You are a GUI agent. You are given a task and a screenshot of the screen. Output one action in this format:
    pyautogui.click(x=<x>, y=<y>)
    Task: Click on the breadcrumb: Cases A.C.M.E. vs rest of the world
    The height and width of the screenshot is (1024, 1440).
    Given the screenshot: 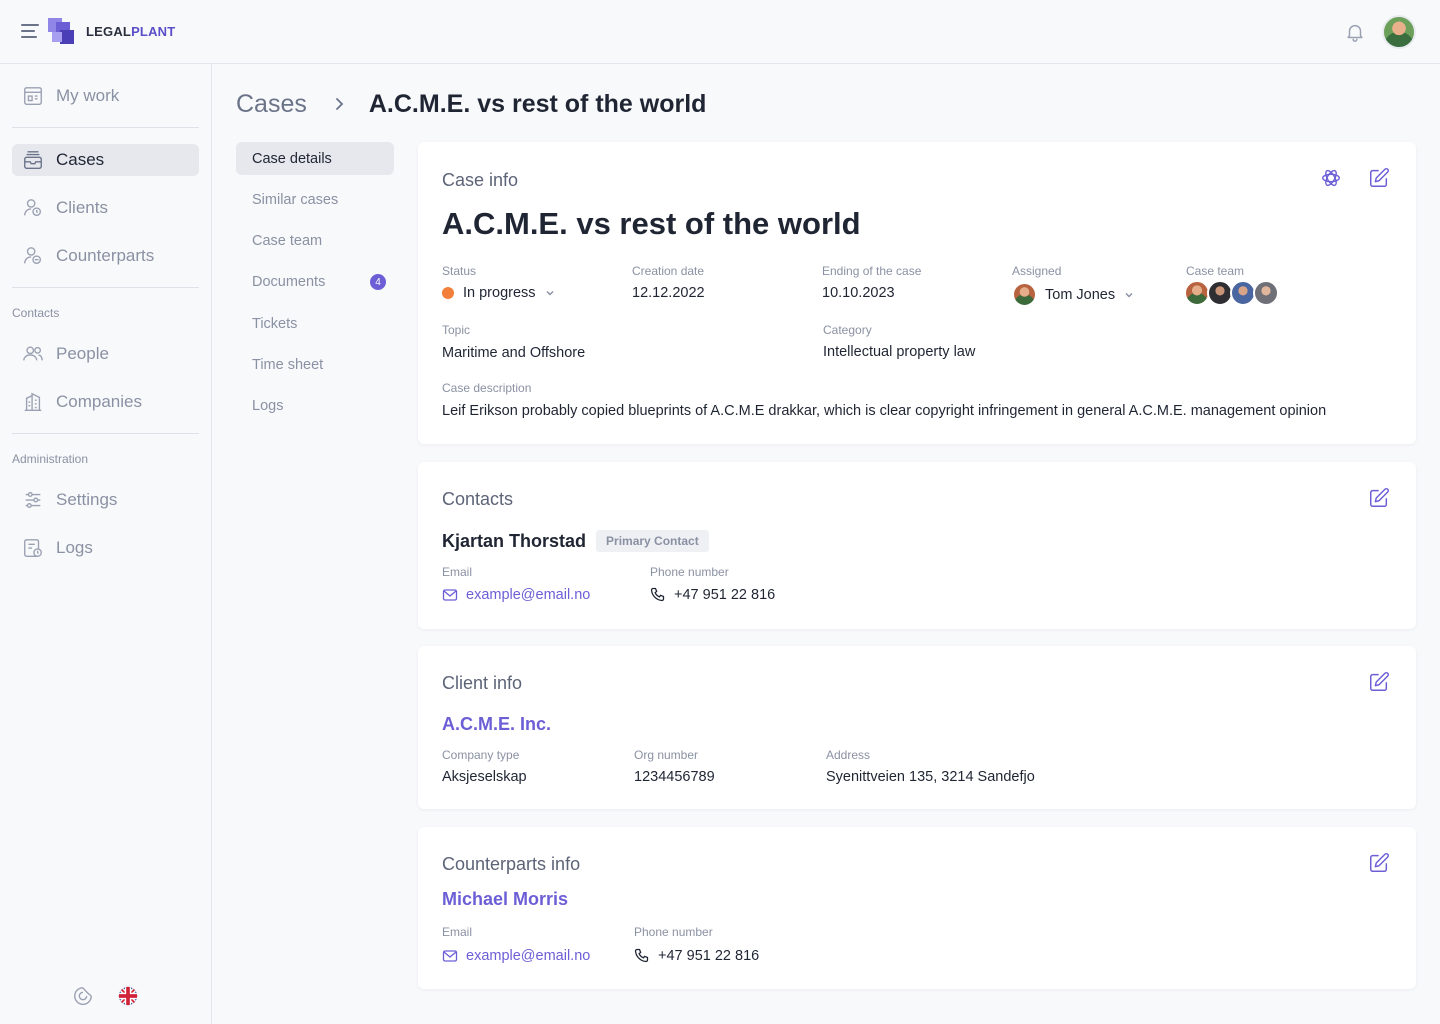 What is the action you would take?
    pyautogui.click(x=471, y=104)
    